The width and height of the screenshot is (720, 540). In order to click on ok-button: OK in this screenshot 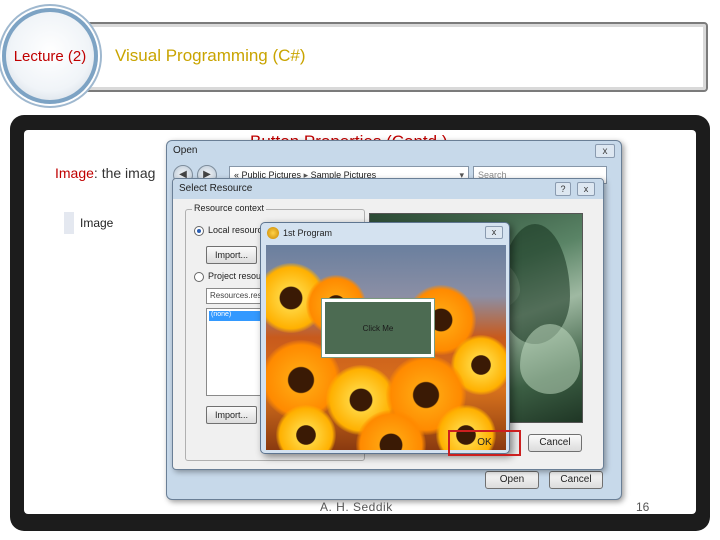, I will do `click(484, 443)`.